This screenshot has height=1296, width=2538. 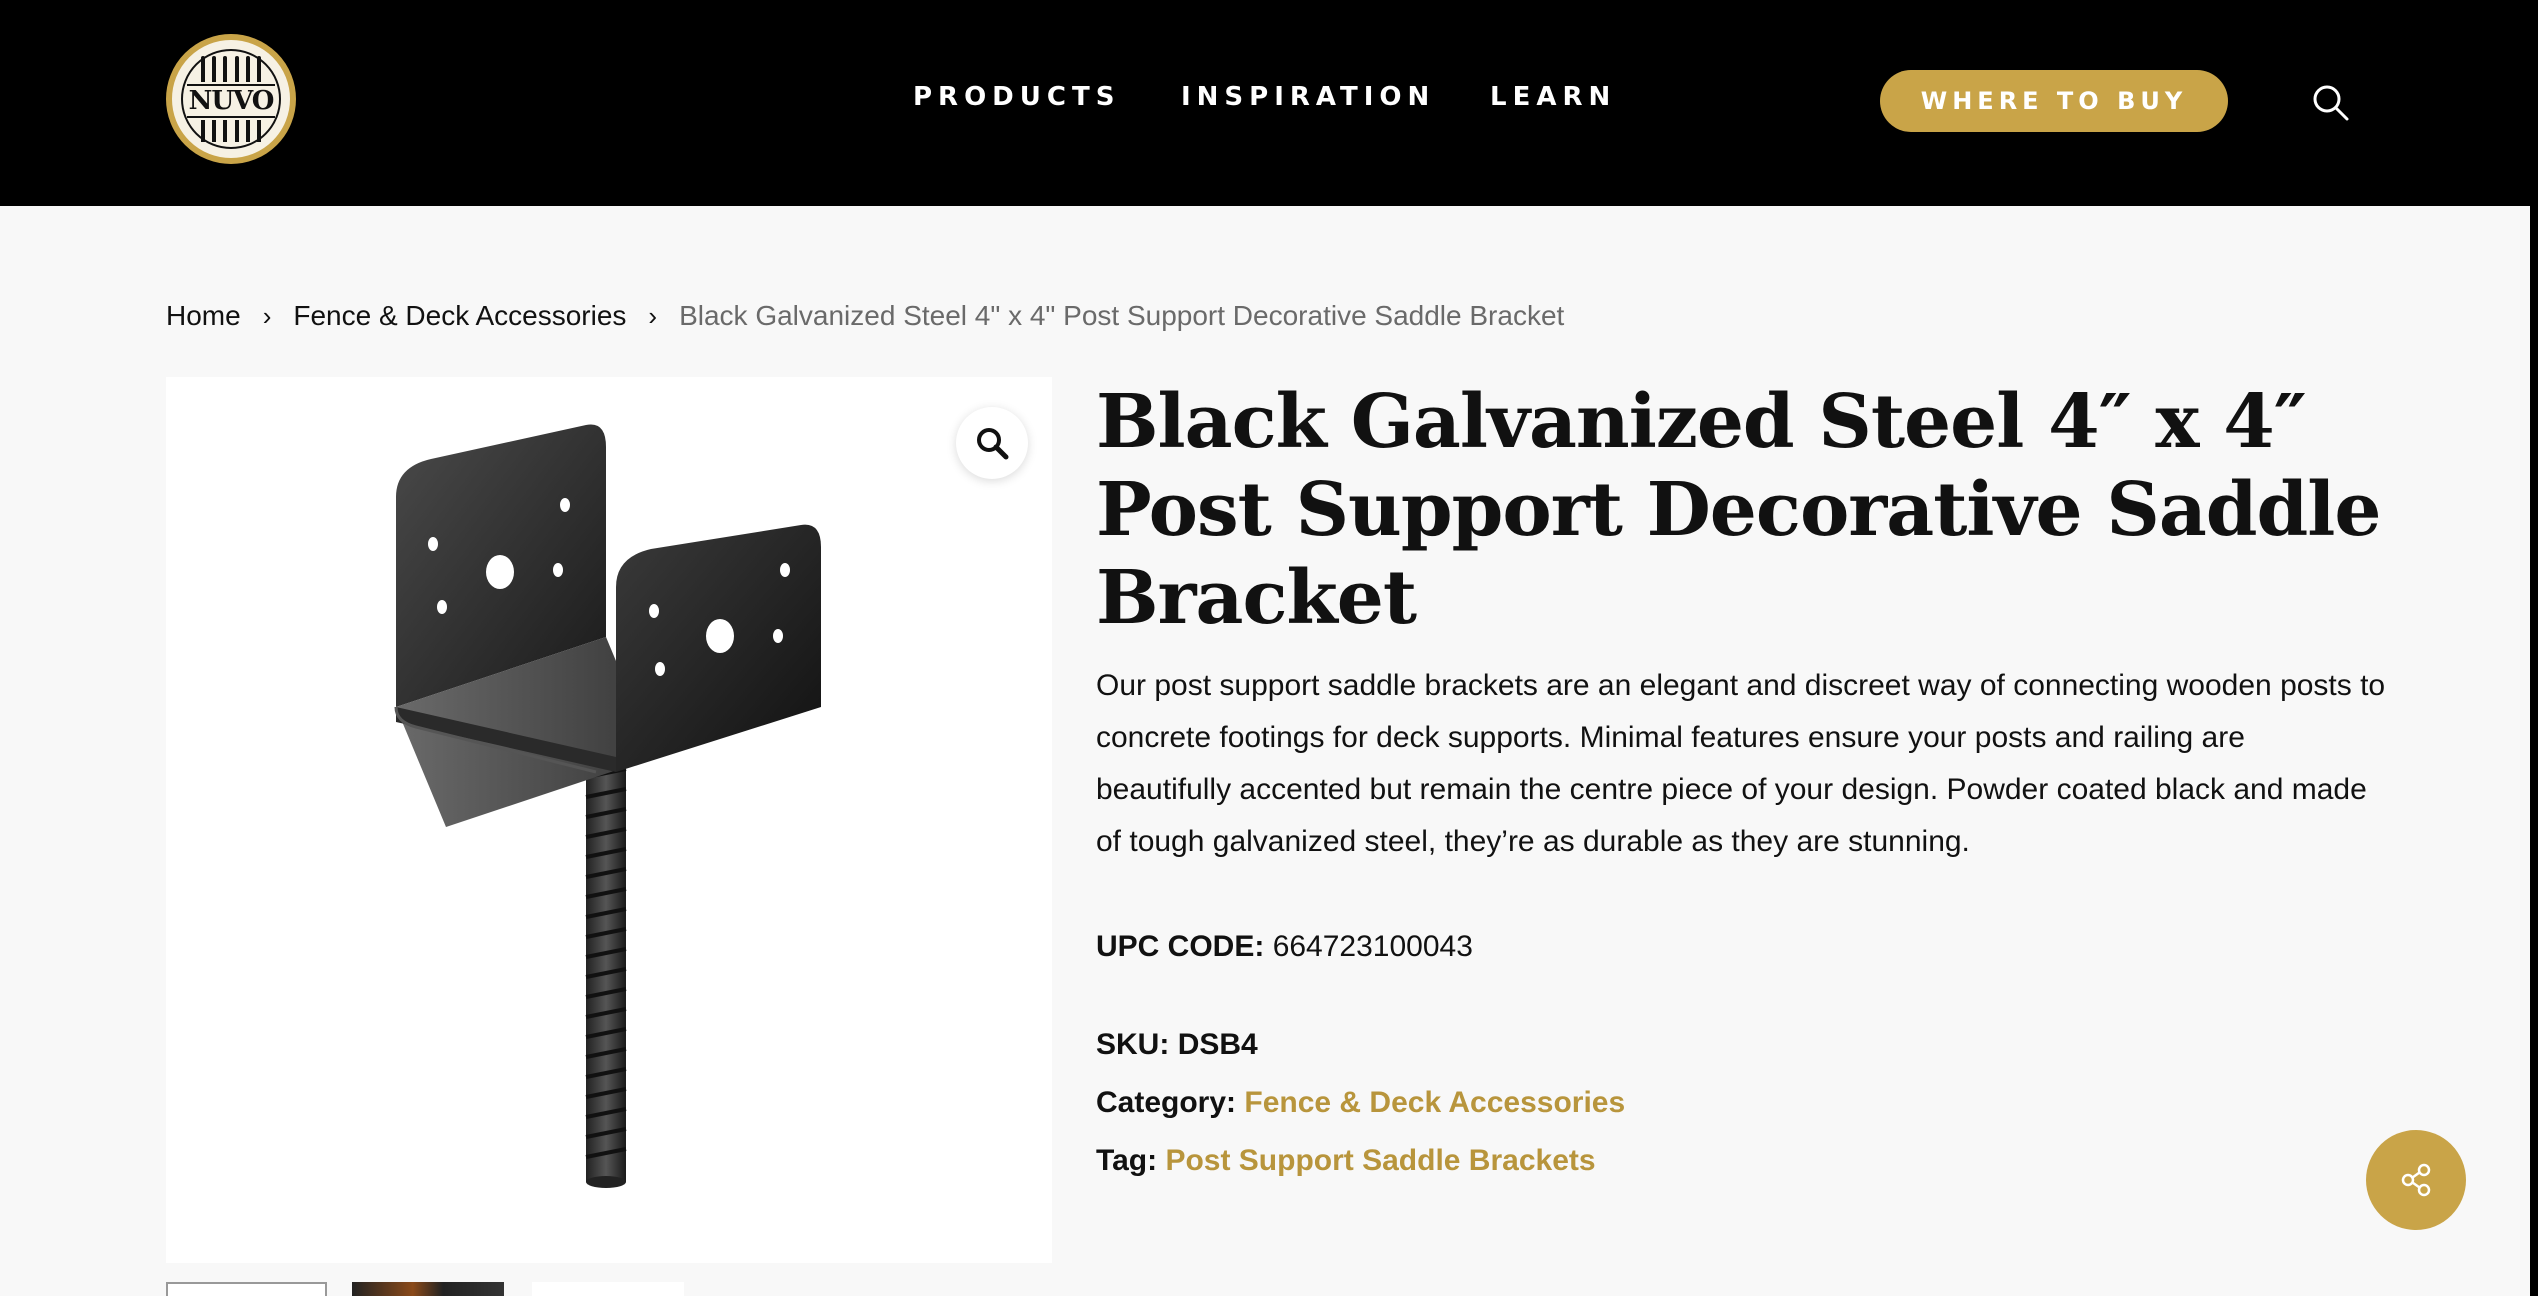 I want to click on nuvo-logo: NUVO, so click(x=231, y=99).